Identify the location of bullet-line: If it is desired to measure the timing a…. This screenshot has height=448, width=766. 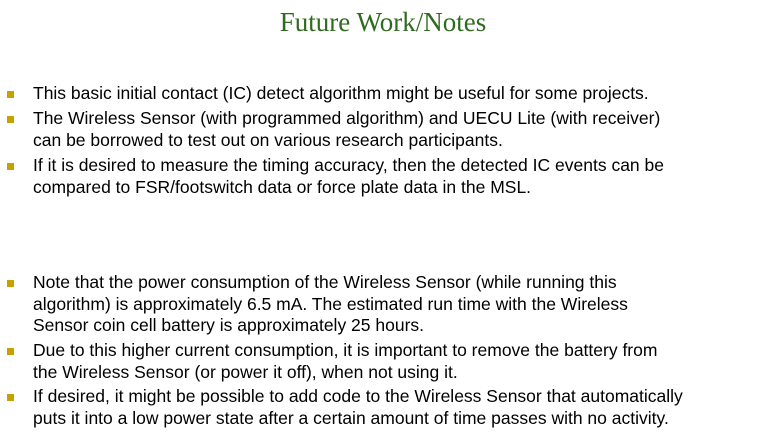
(348, 165).